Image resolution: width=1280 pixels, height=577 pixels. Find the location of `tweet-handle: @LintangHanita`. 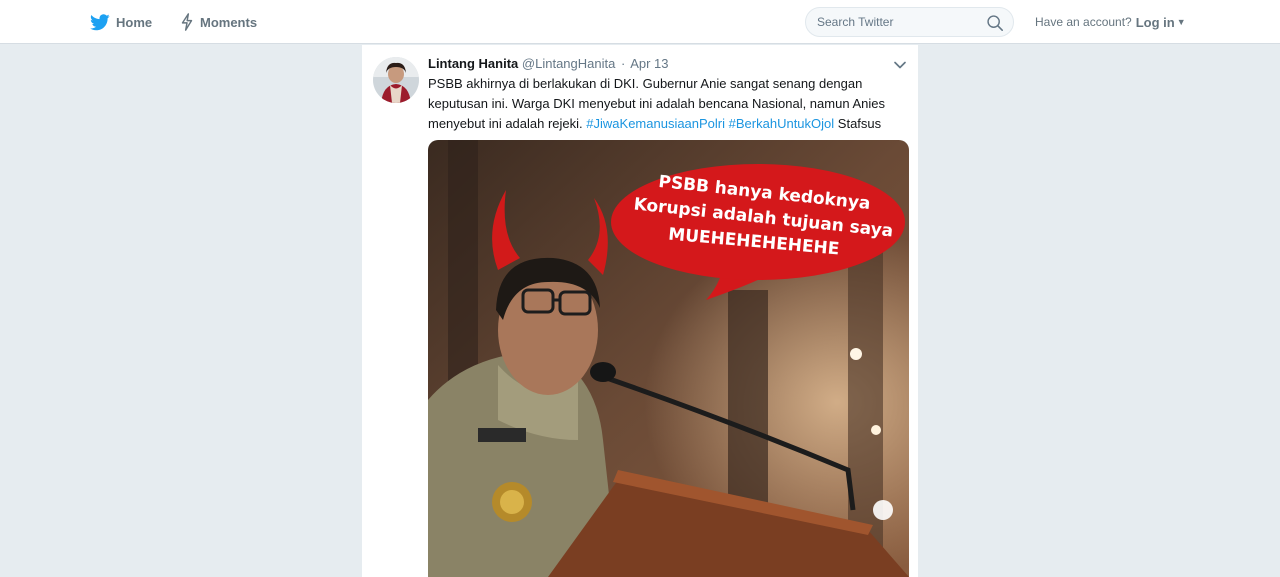

tweet-handle: @LintangHanita is located at coordinates (568, 63).